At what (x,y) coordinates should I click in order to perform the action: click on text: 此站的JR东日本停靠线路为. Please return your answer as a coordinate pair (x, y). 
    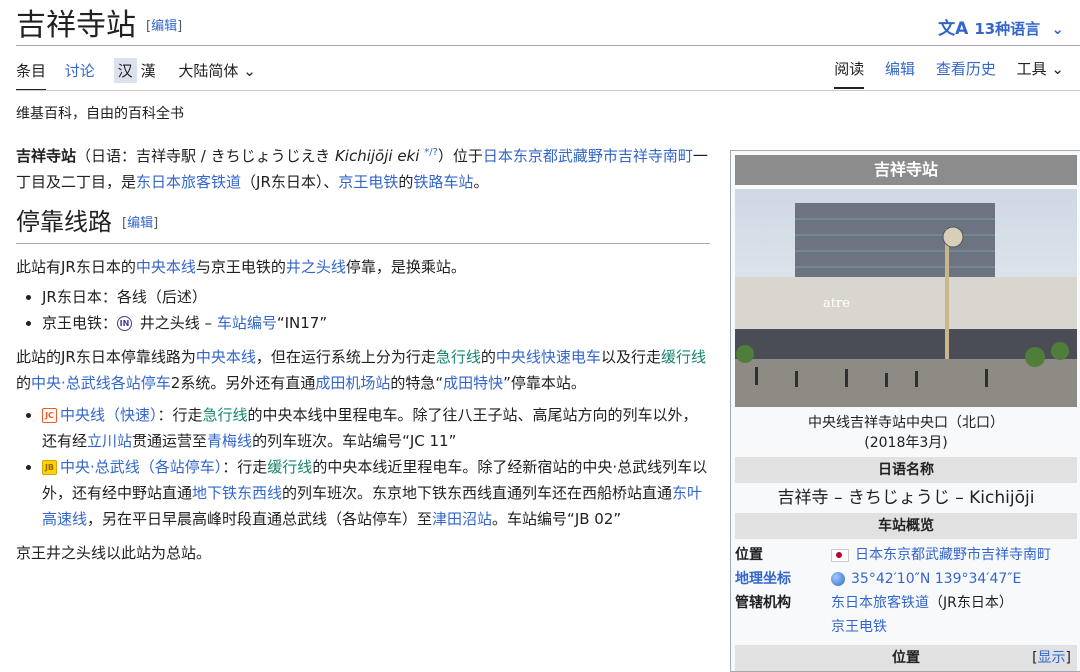
    Looking at the image, I should click on (106, 356).